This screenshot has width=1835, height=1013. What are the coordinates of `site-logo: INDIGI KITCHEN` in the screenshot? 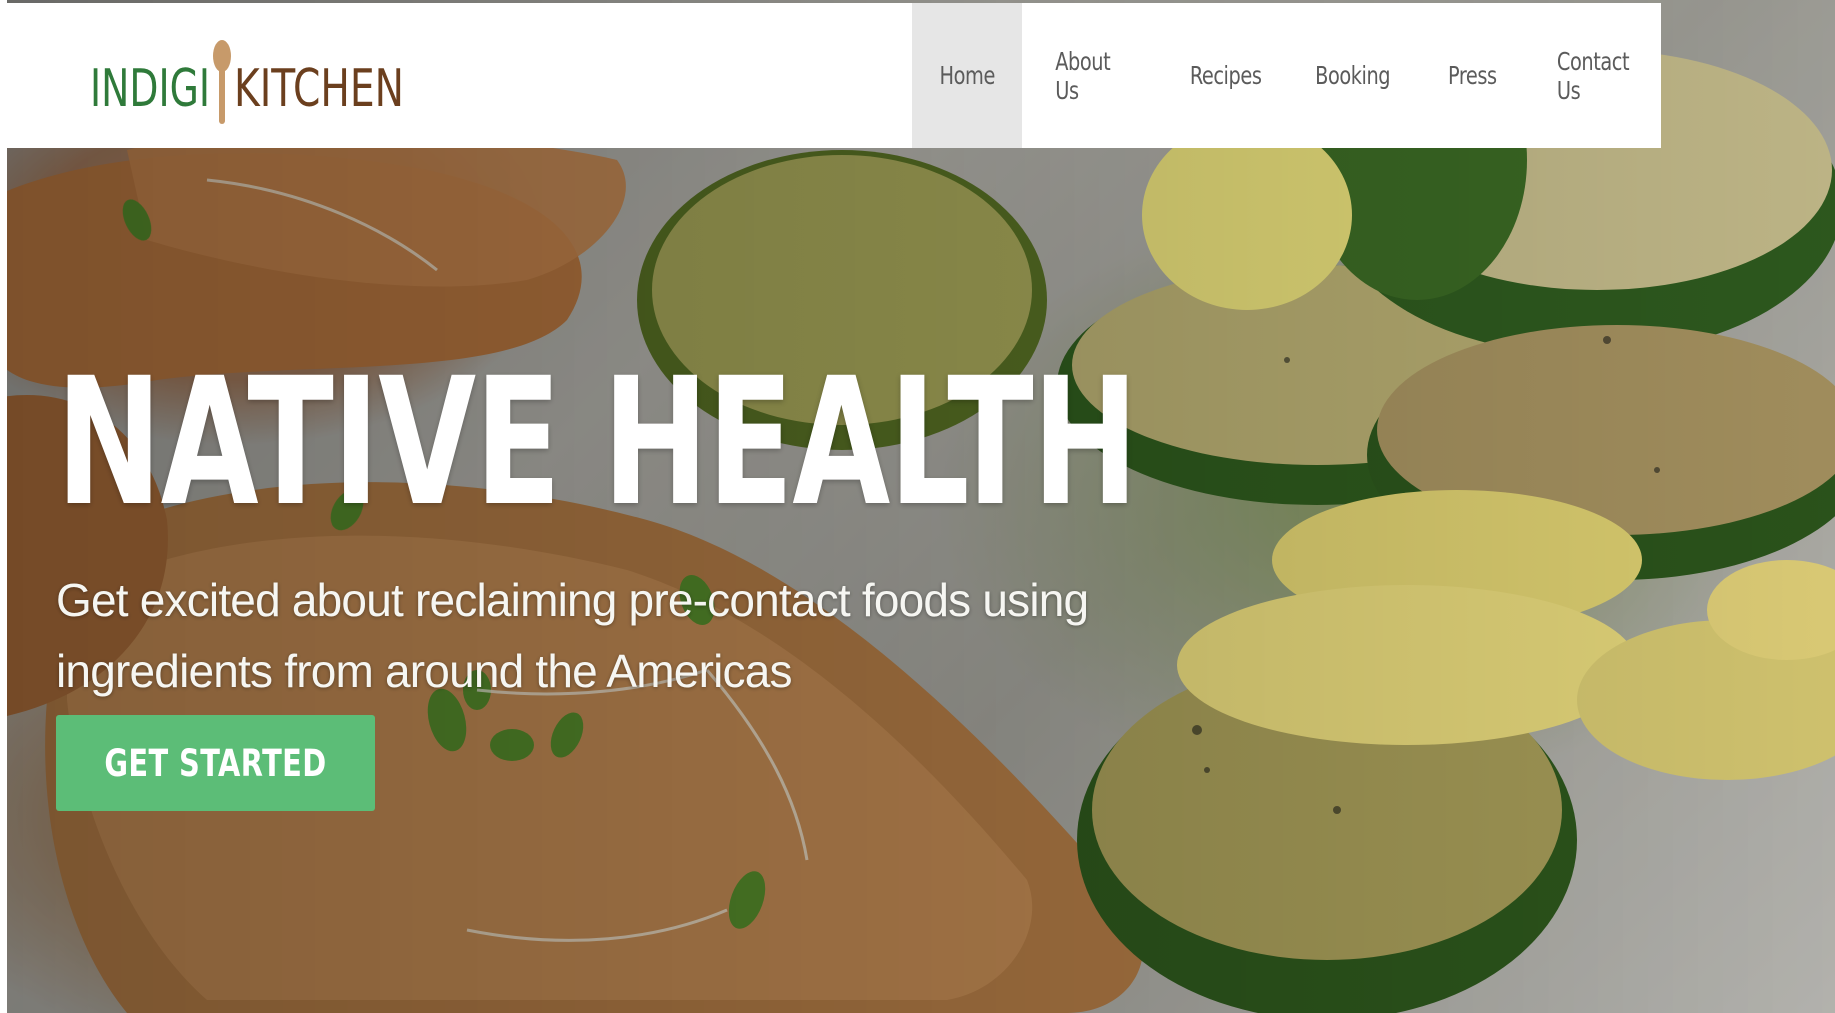 It's located at (247, 76).